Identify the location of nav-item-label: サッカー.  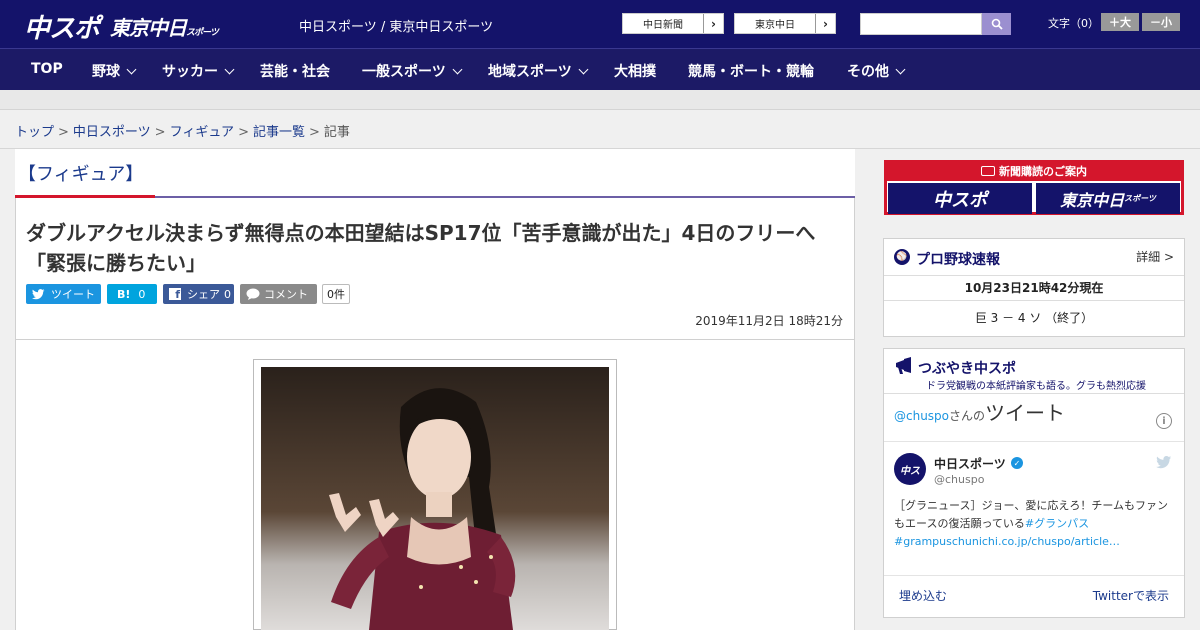
(190, 72).